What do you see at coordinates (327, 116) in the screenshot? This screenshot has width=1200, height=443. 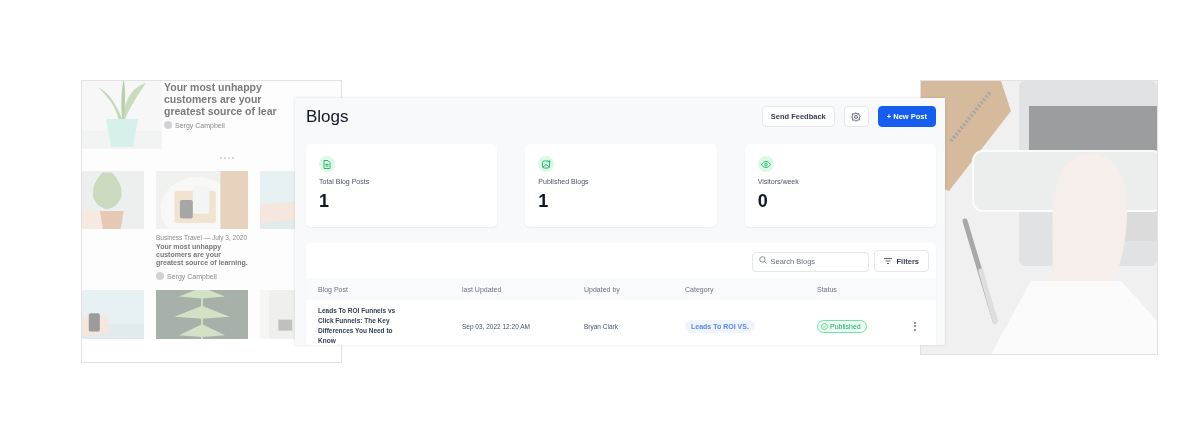 I see `page-title: Blogs` at bounding box center [327, 116].